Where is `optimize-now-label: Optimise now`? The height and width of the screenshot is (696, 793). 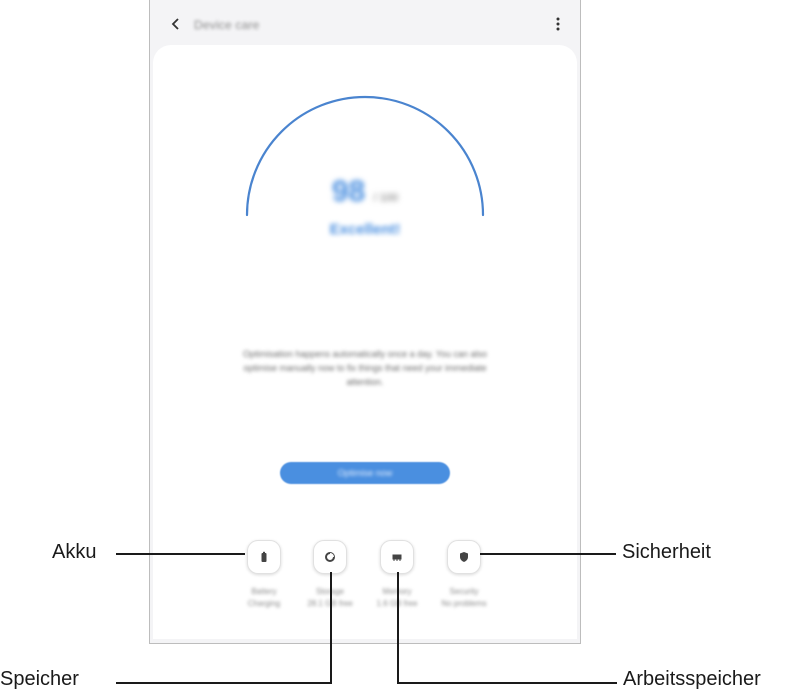
optimize-now-label: Optimise now is located at coordinates (365, 473).